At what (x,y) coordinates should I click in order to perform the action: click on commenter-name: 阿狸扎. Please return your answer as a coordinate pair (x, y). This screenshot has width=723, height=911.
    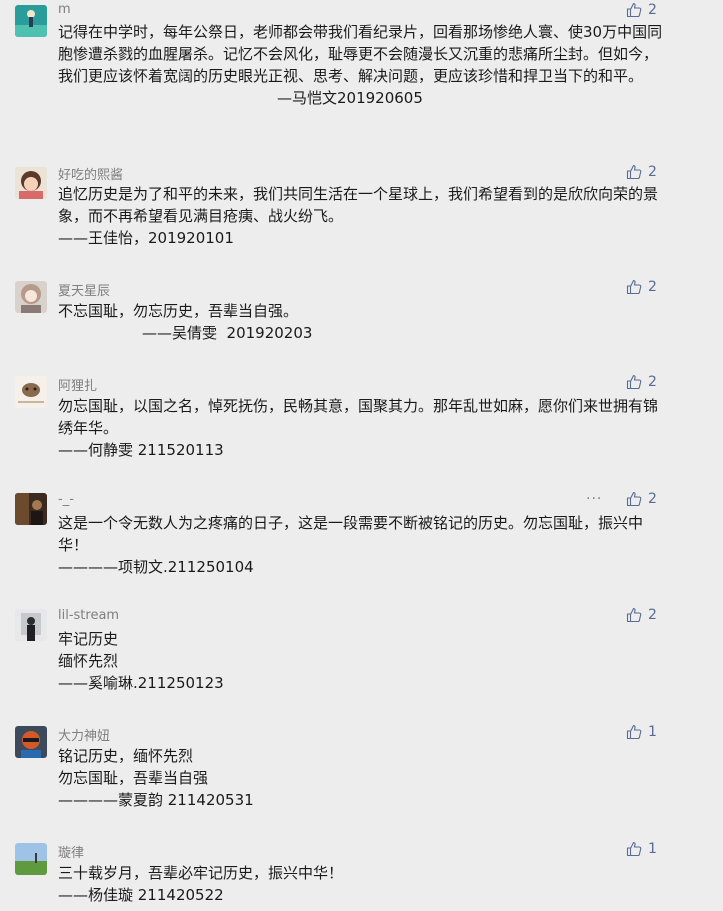
    Looking at the image, I should click on (77, 384).